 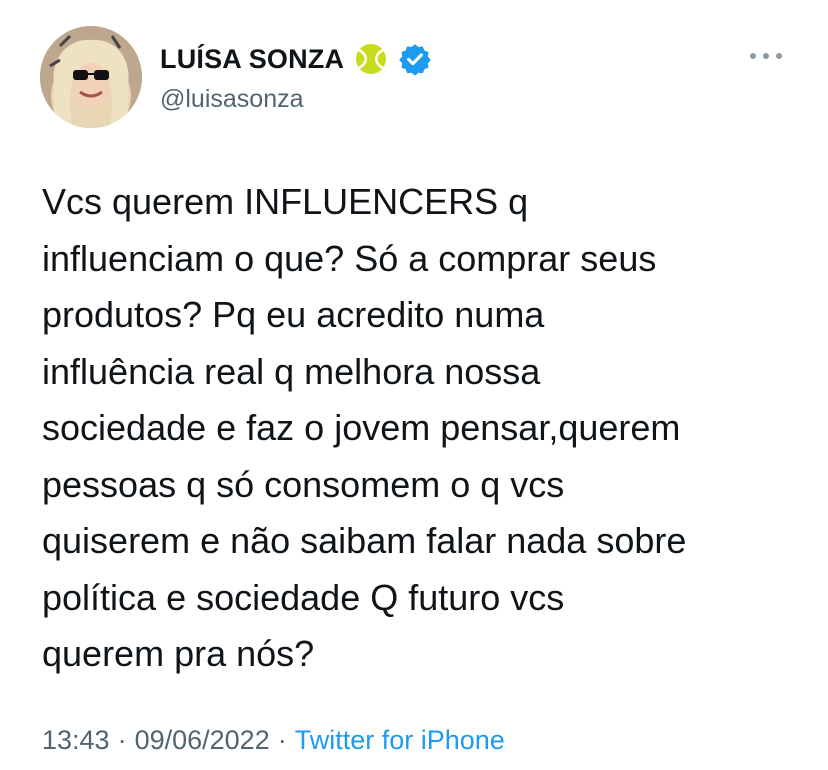 What do you see at coordinates (232, 99) in the screenshot?
I see `user-handle: @luisasonza` at bounding box center [232, 99].